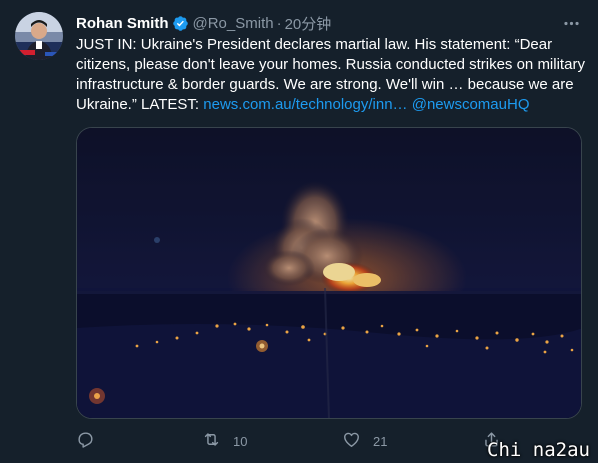 This screenshot has height=463, width=598. What do you see at coordinates (351, 441) in the screenshot?
I see `heart-icon` at bounding box center [351, 441].